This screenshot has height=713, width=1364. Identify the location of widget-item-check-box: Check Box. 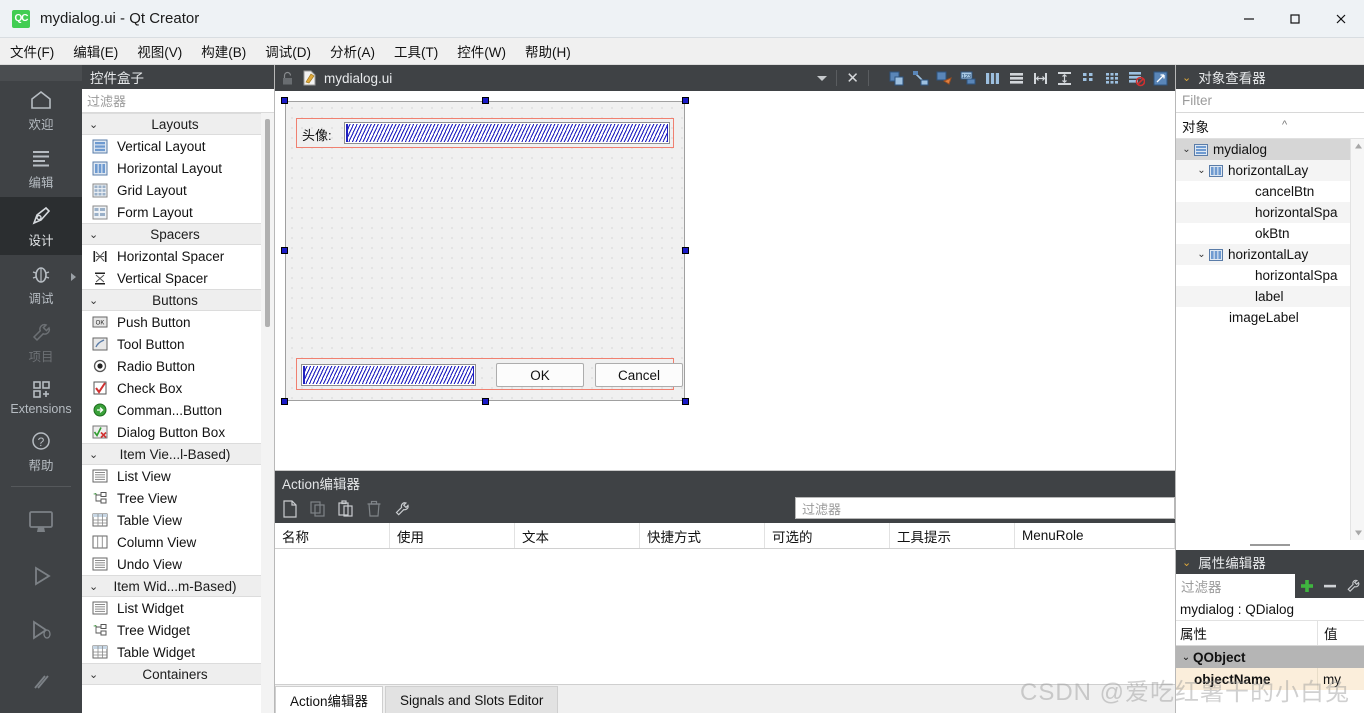
(178, 388).